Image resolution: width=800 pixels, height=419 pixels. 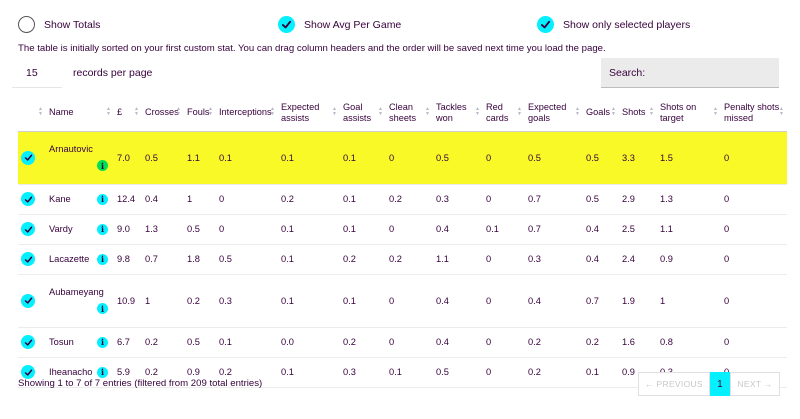 What do you see at coordinates (309, 113) in the screenshot?
I see `column-header: Expected assists ▲ ▼` at bounding box center [309, 113].